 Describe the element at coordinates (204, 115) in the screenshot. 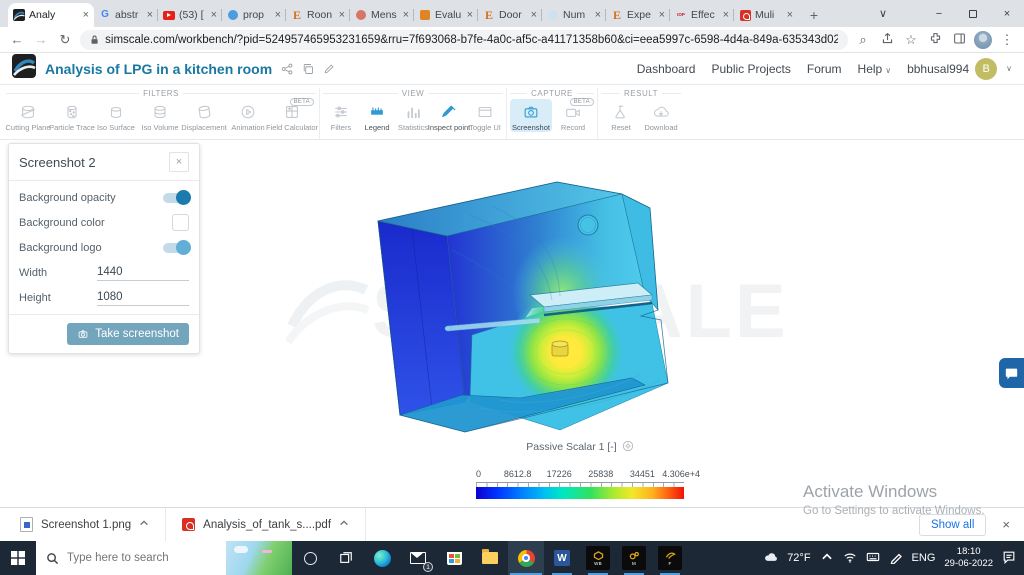

I see `toolbar-item-displacement: Displacement` at that location.